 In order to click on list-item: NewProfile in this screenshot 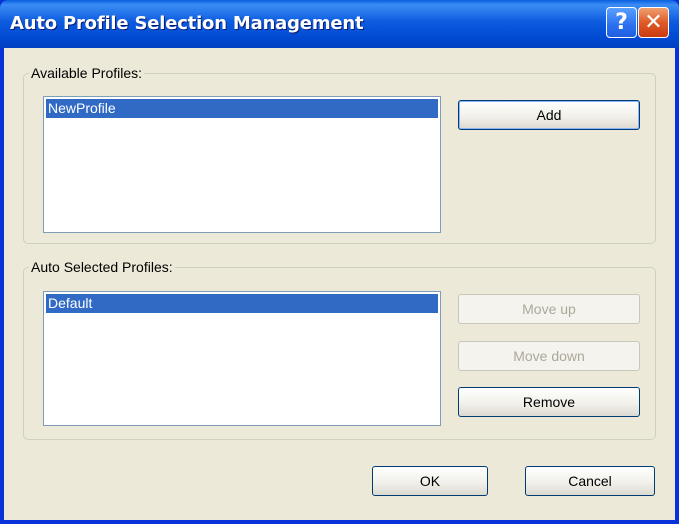, I will do `click(242, 108)`.